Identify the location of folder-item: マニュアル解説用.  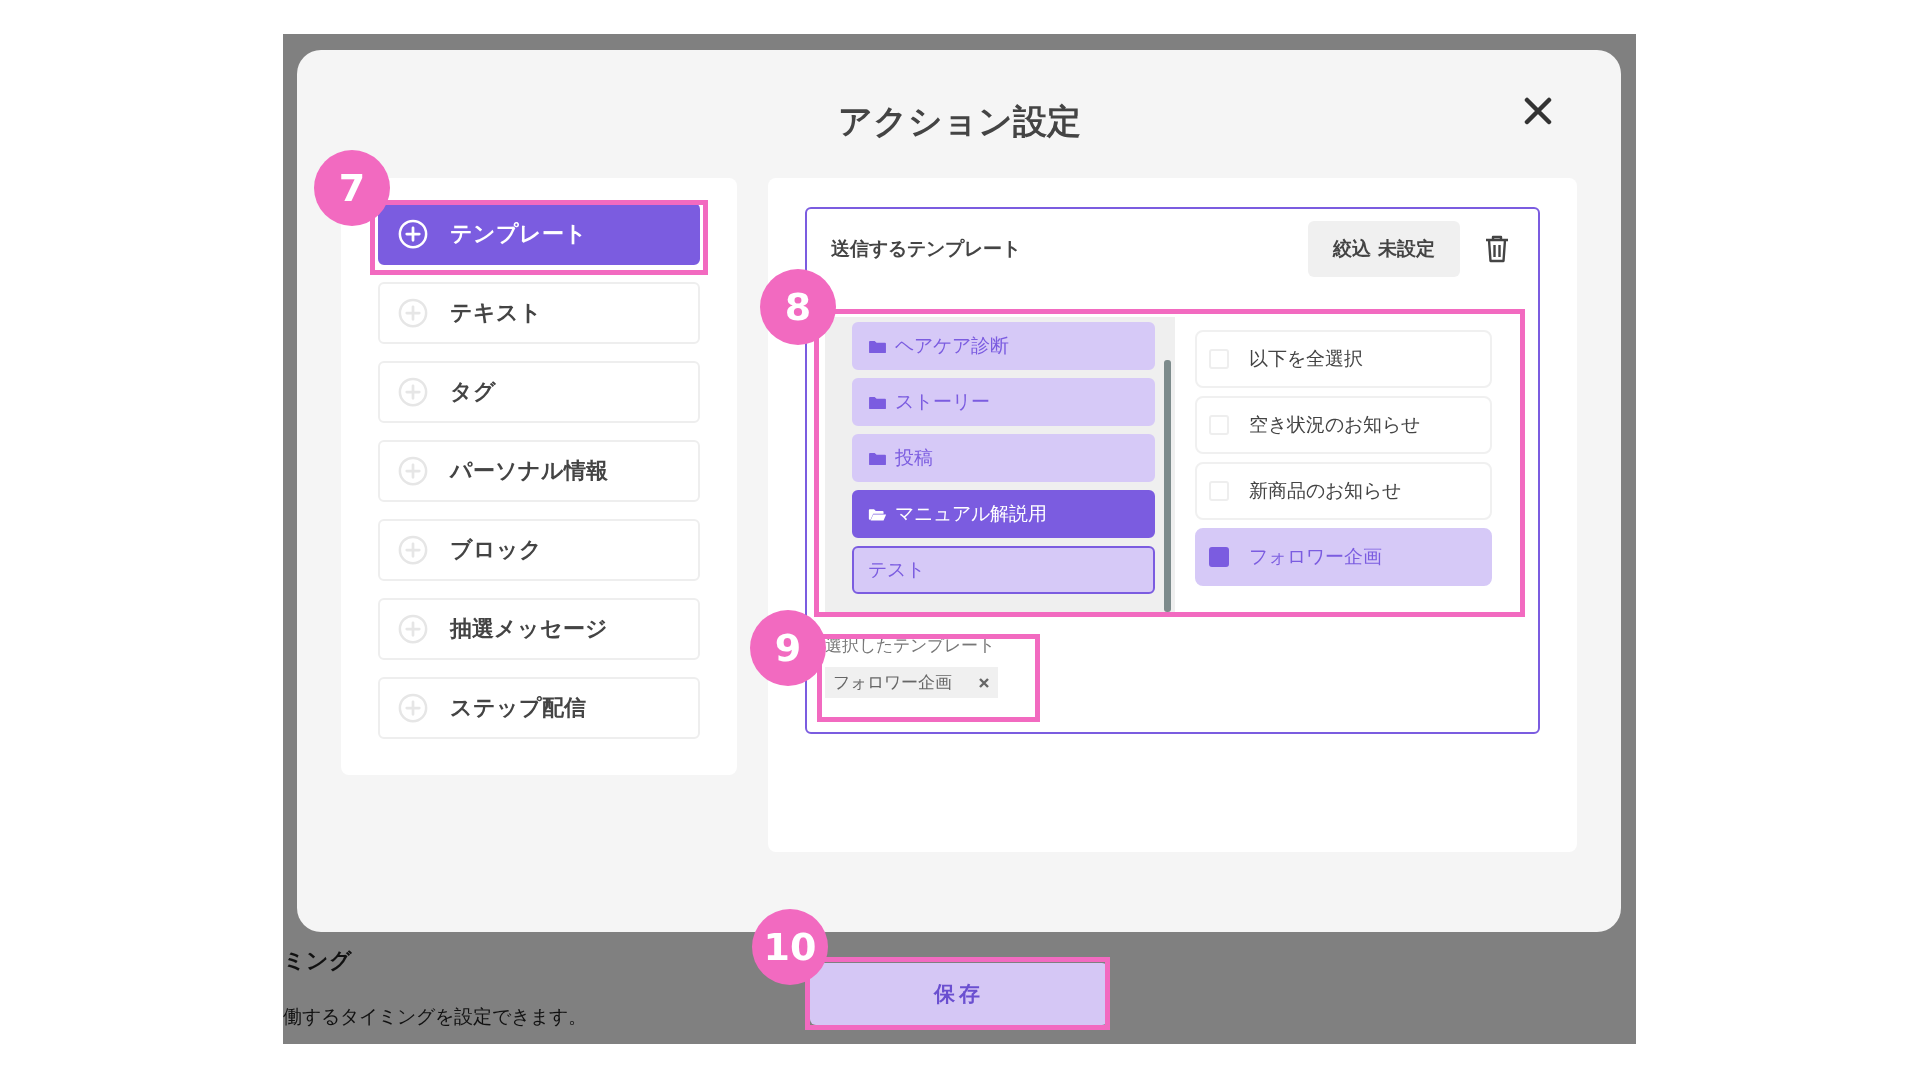
(1003, 514).